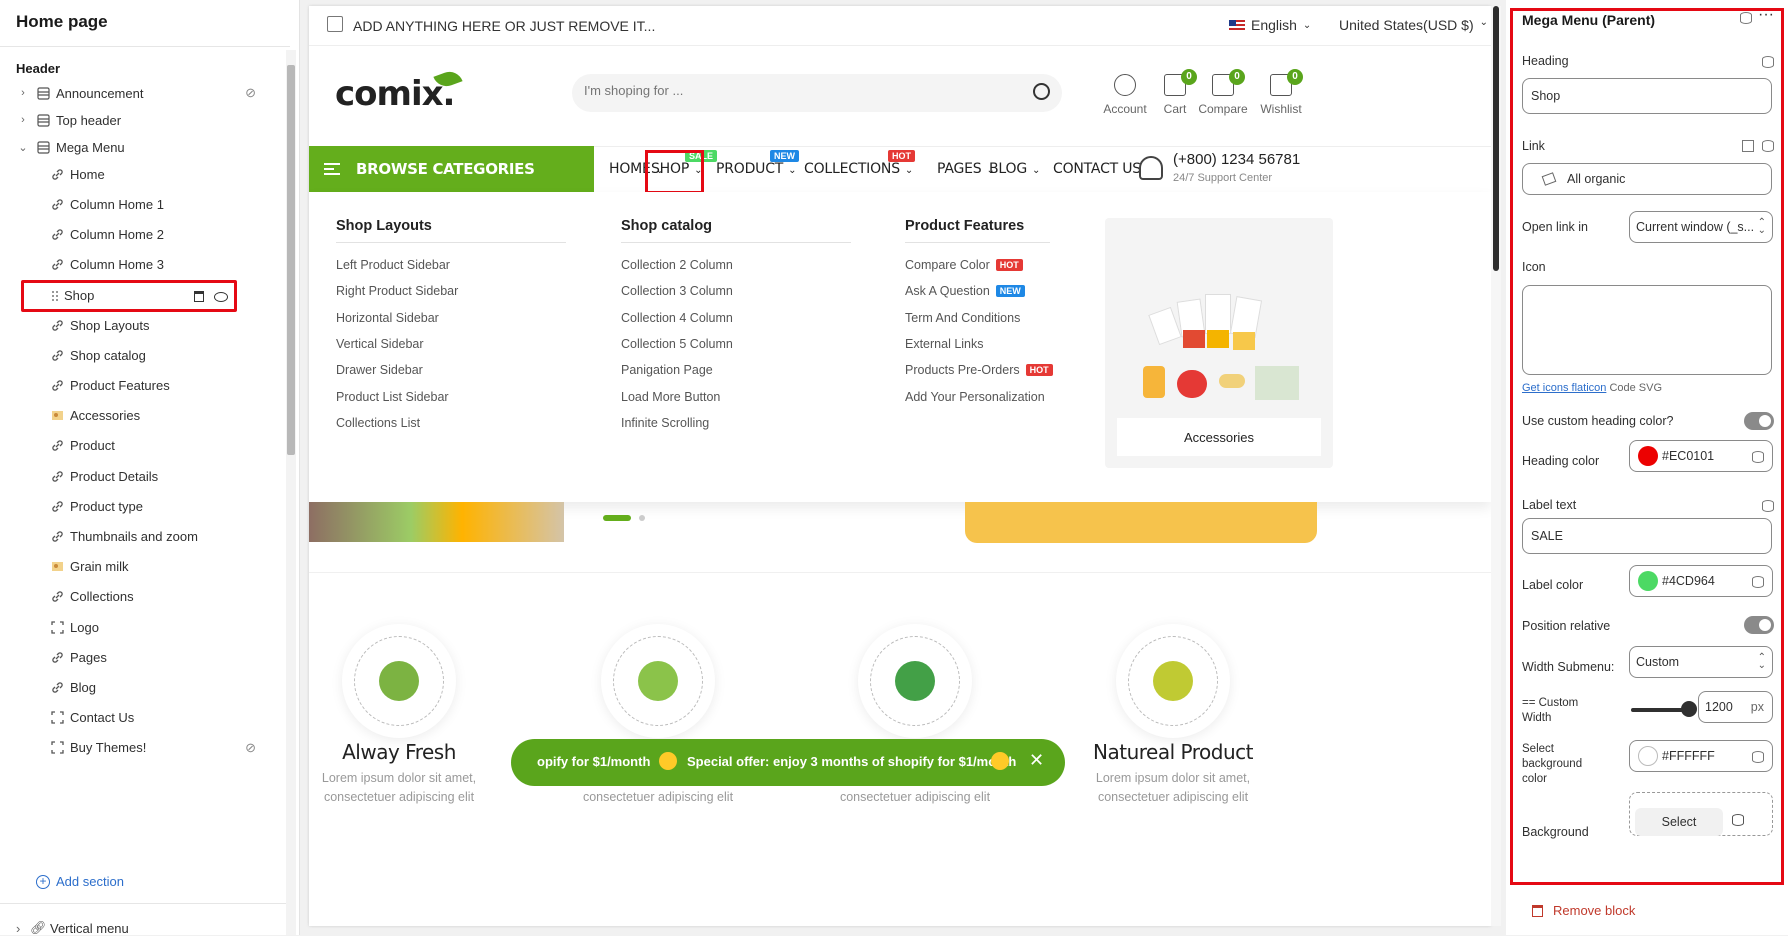  What do you see at coordinates (1648, 756) in the screenshot?
I see `bg-color-swatch` at bounding box center [1648, 756].